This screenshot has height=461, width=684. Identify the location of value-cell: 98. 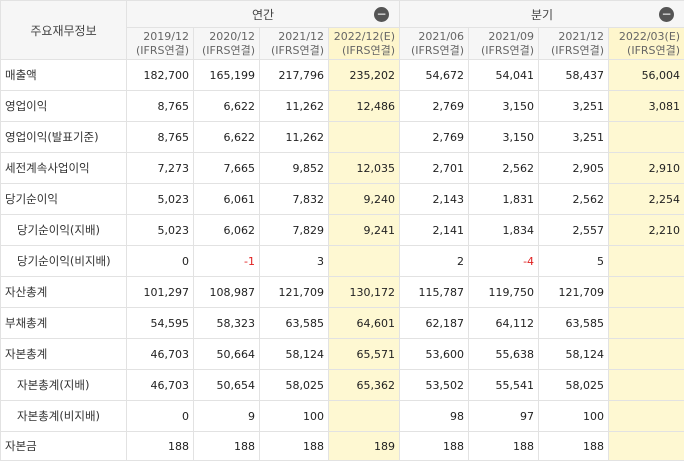
(434, 416).